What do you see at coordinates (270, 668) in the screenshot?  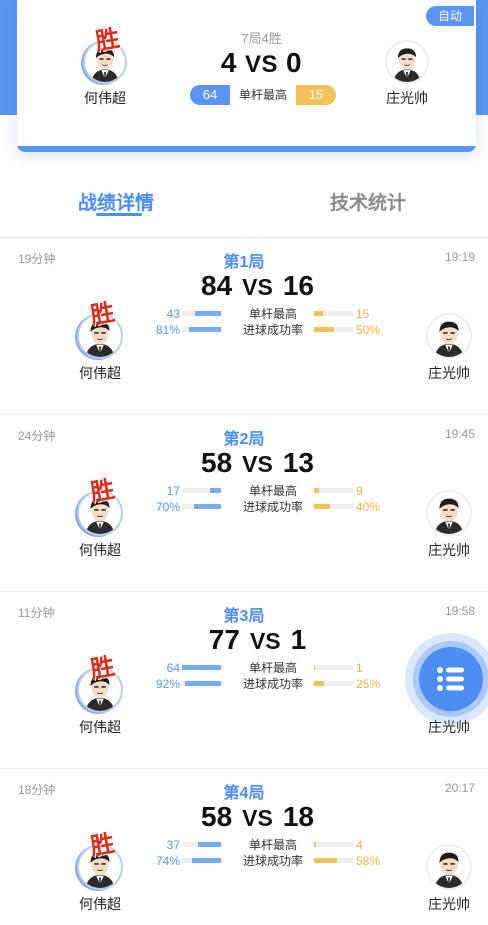 I see `high-break-row: 64 单杆最高 1` at bounding box center [270, 668].